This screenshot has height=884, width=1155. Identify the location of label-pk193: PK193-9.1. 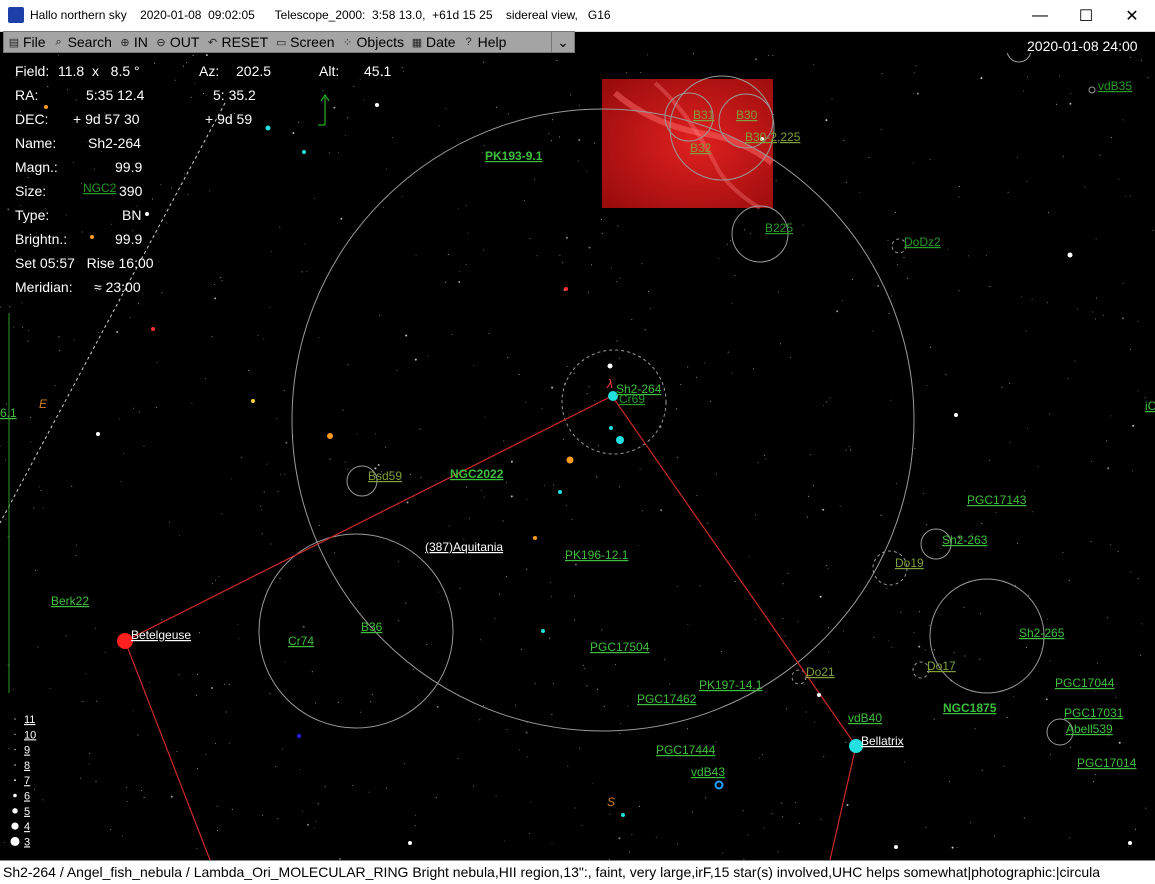
(514, 156).